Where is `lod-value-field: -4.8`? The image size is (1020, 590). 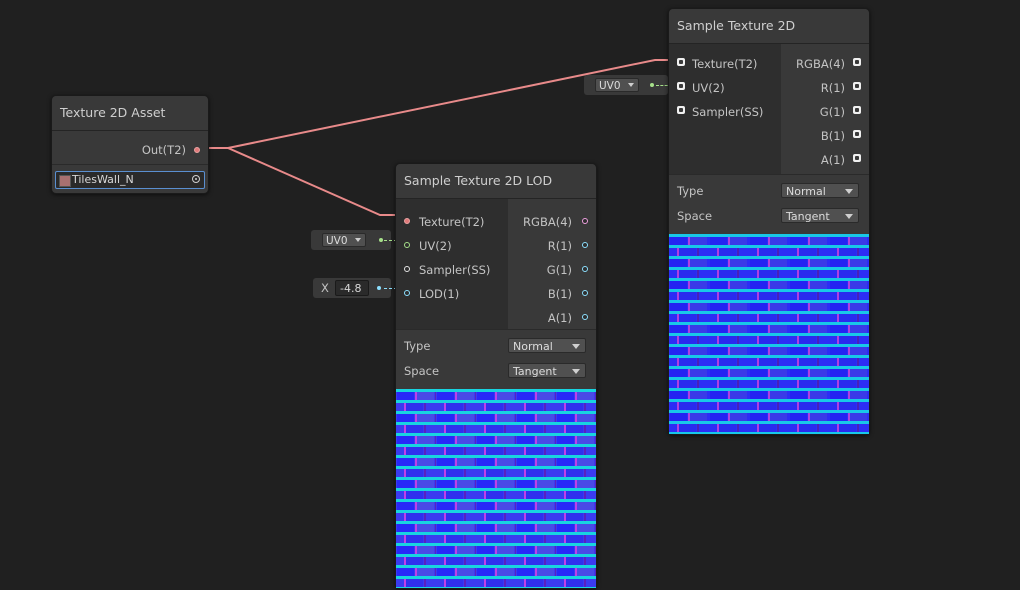
lod-value-field: -4.8 is located at coordinates (352, 288).